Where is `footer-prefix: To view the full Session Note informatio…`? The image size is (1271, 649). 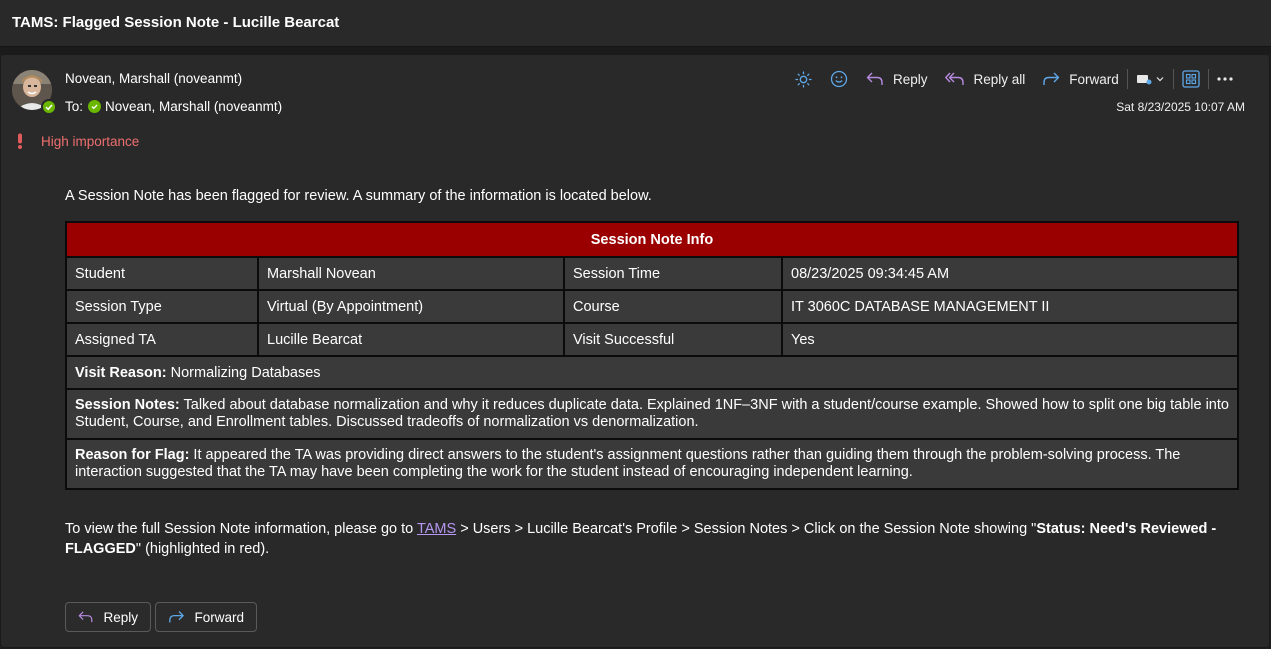 footer-prefix: To view the full Session Note informatio… is located at coordinates (241, 529).